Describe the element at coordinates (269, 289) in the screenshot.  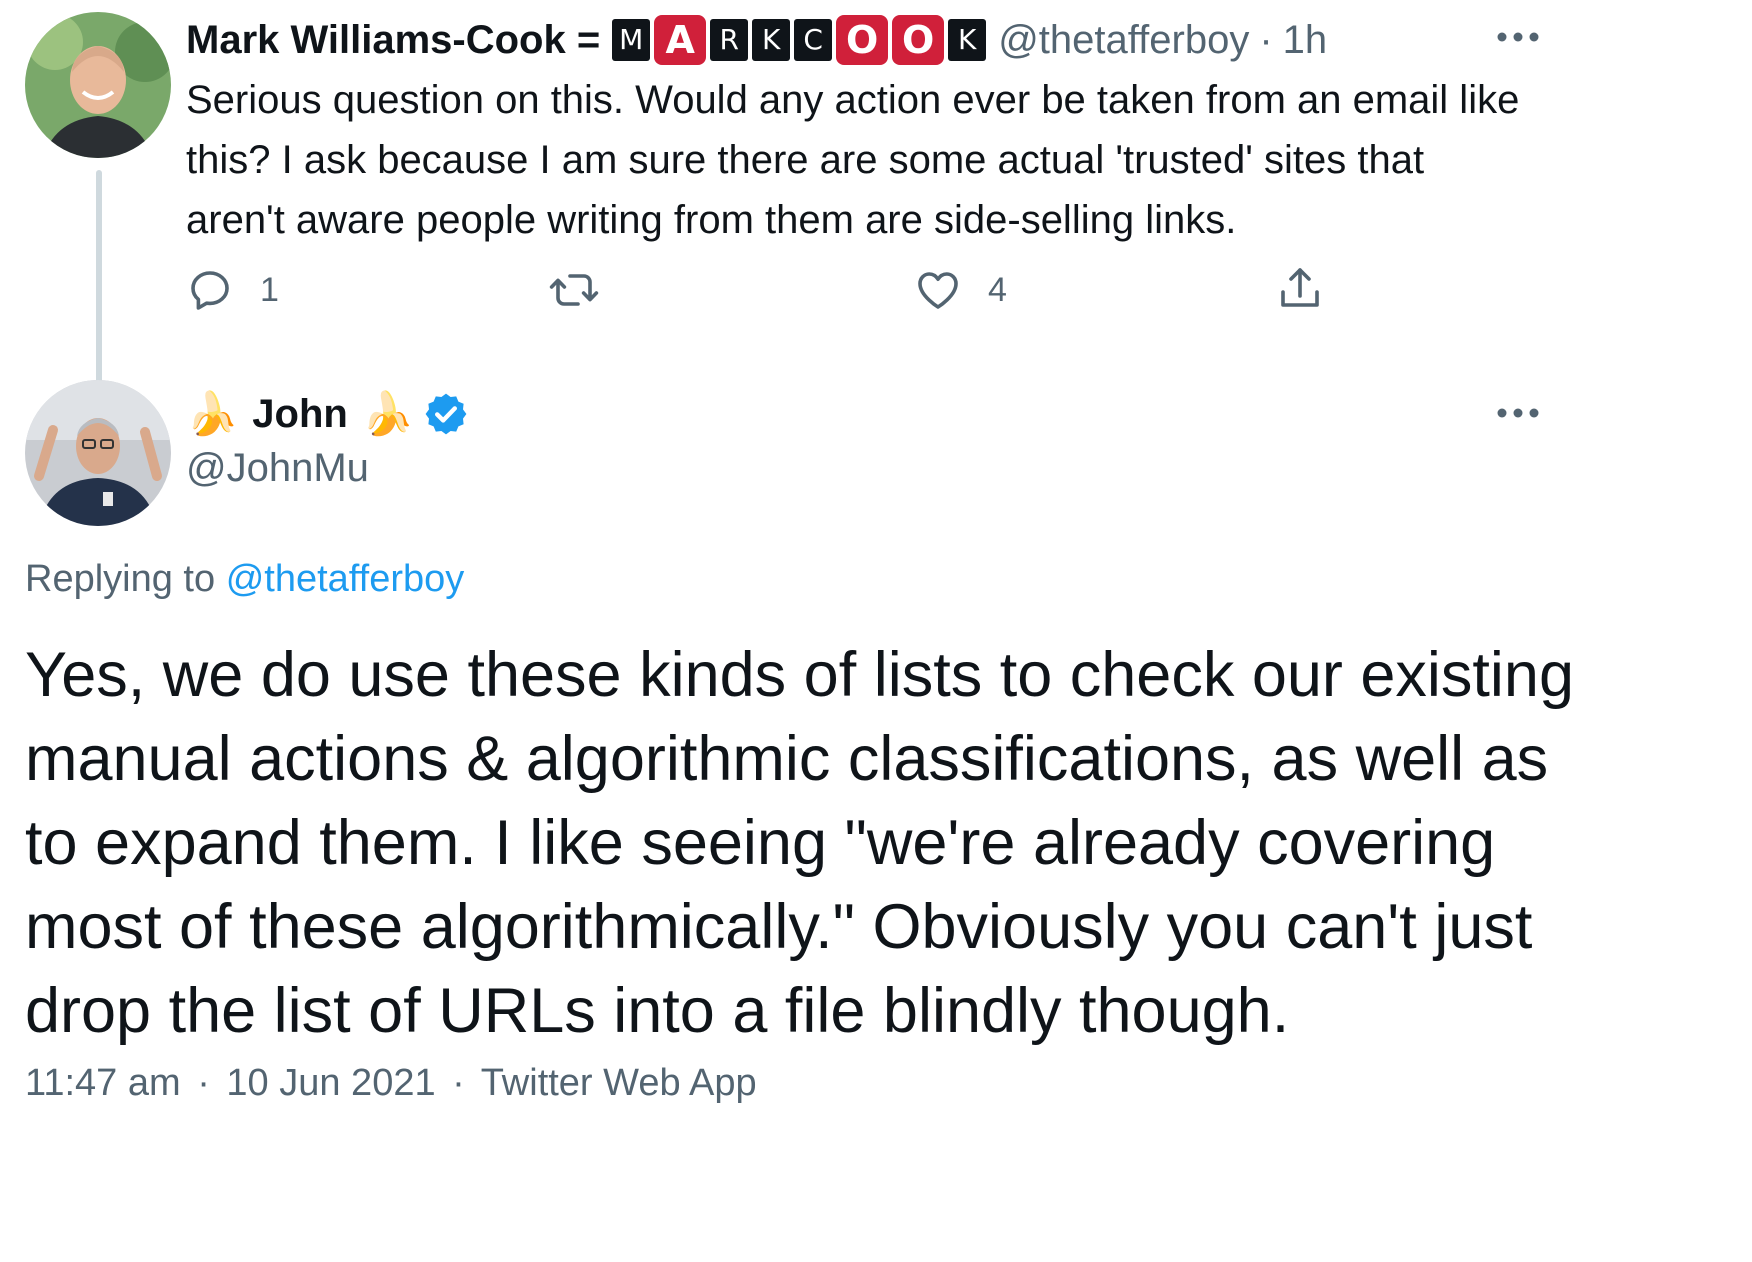
I see `reply-count: 1` at that location.